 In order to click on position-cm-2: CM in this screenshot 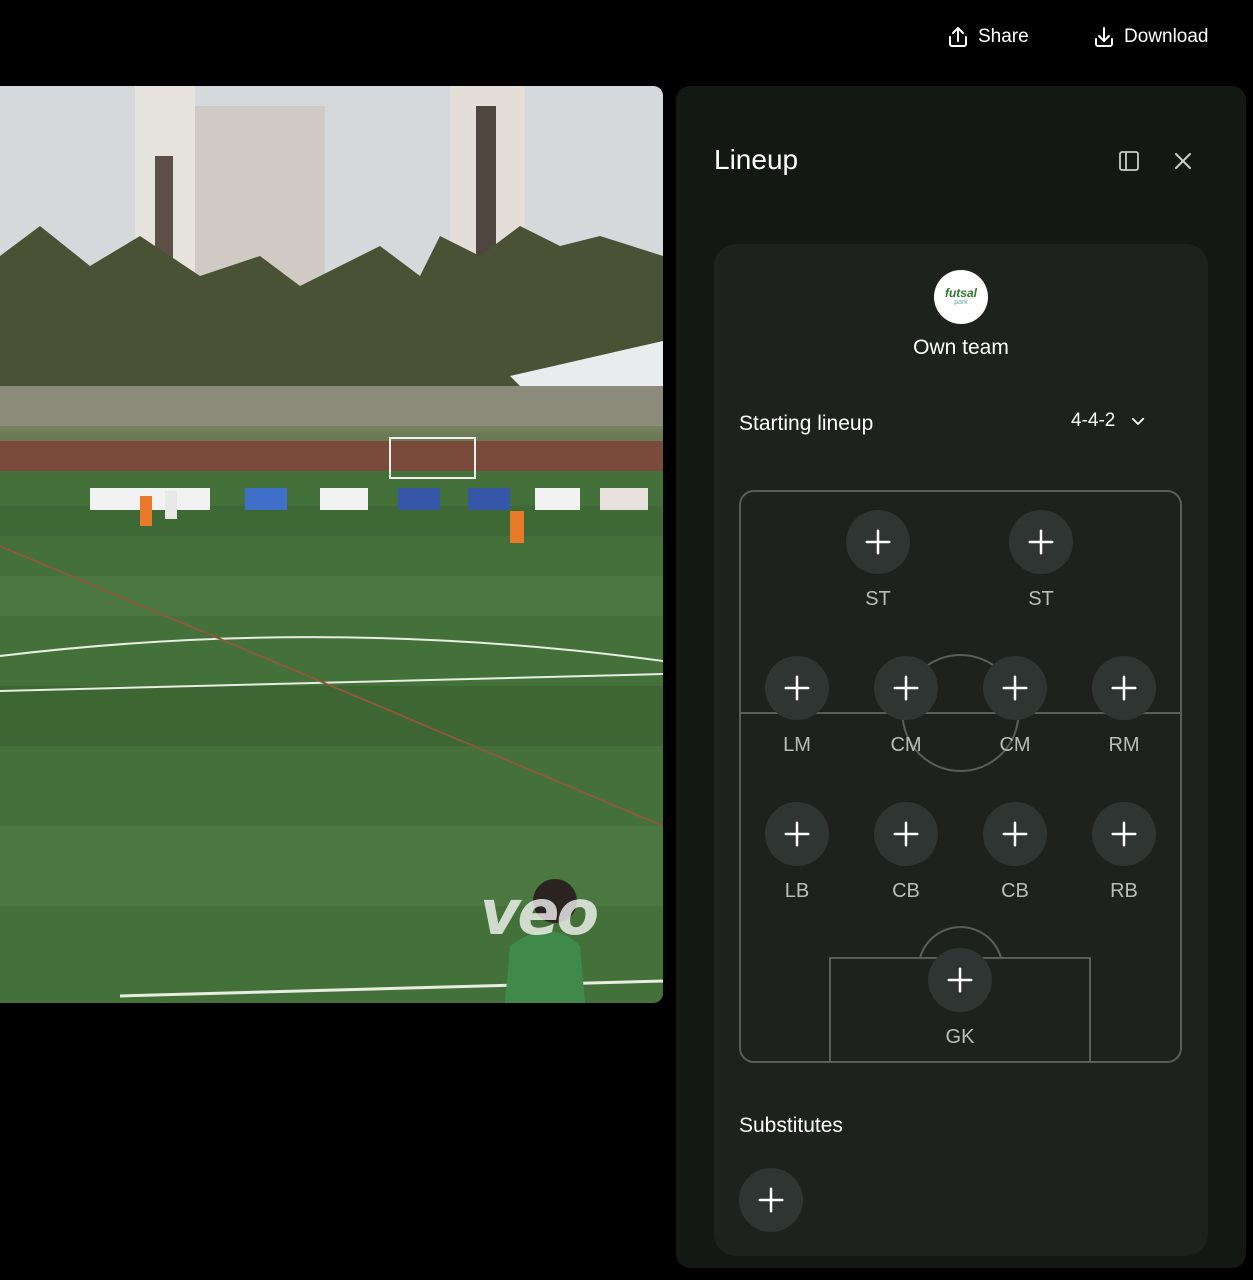, I will do `click(1015, 706)`.